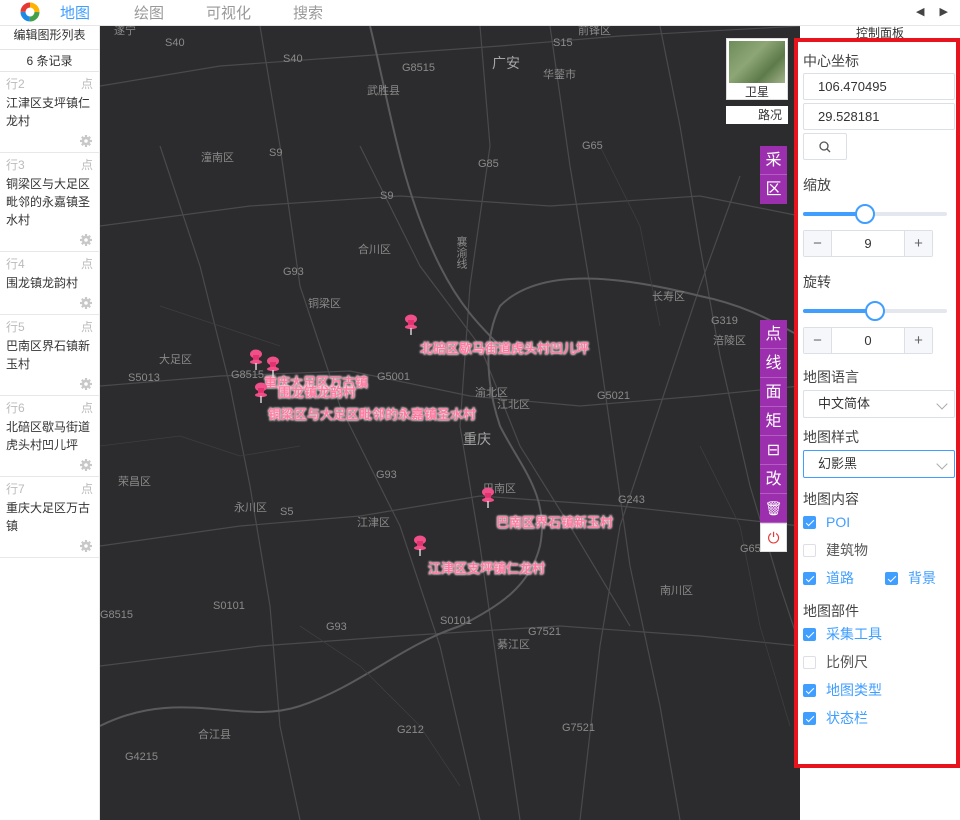 This screenshot has width=960, height=820. I want to click on power-icon: ⏻, so click(773, 537).